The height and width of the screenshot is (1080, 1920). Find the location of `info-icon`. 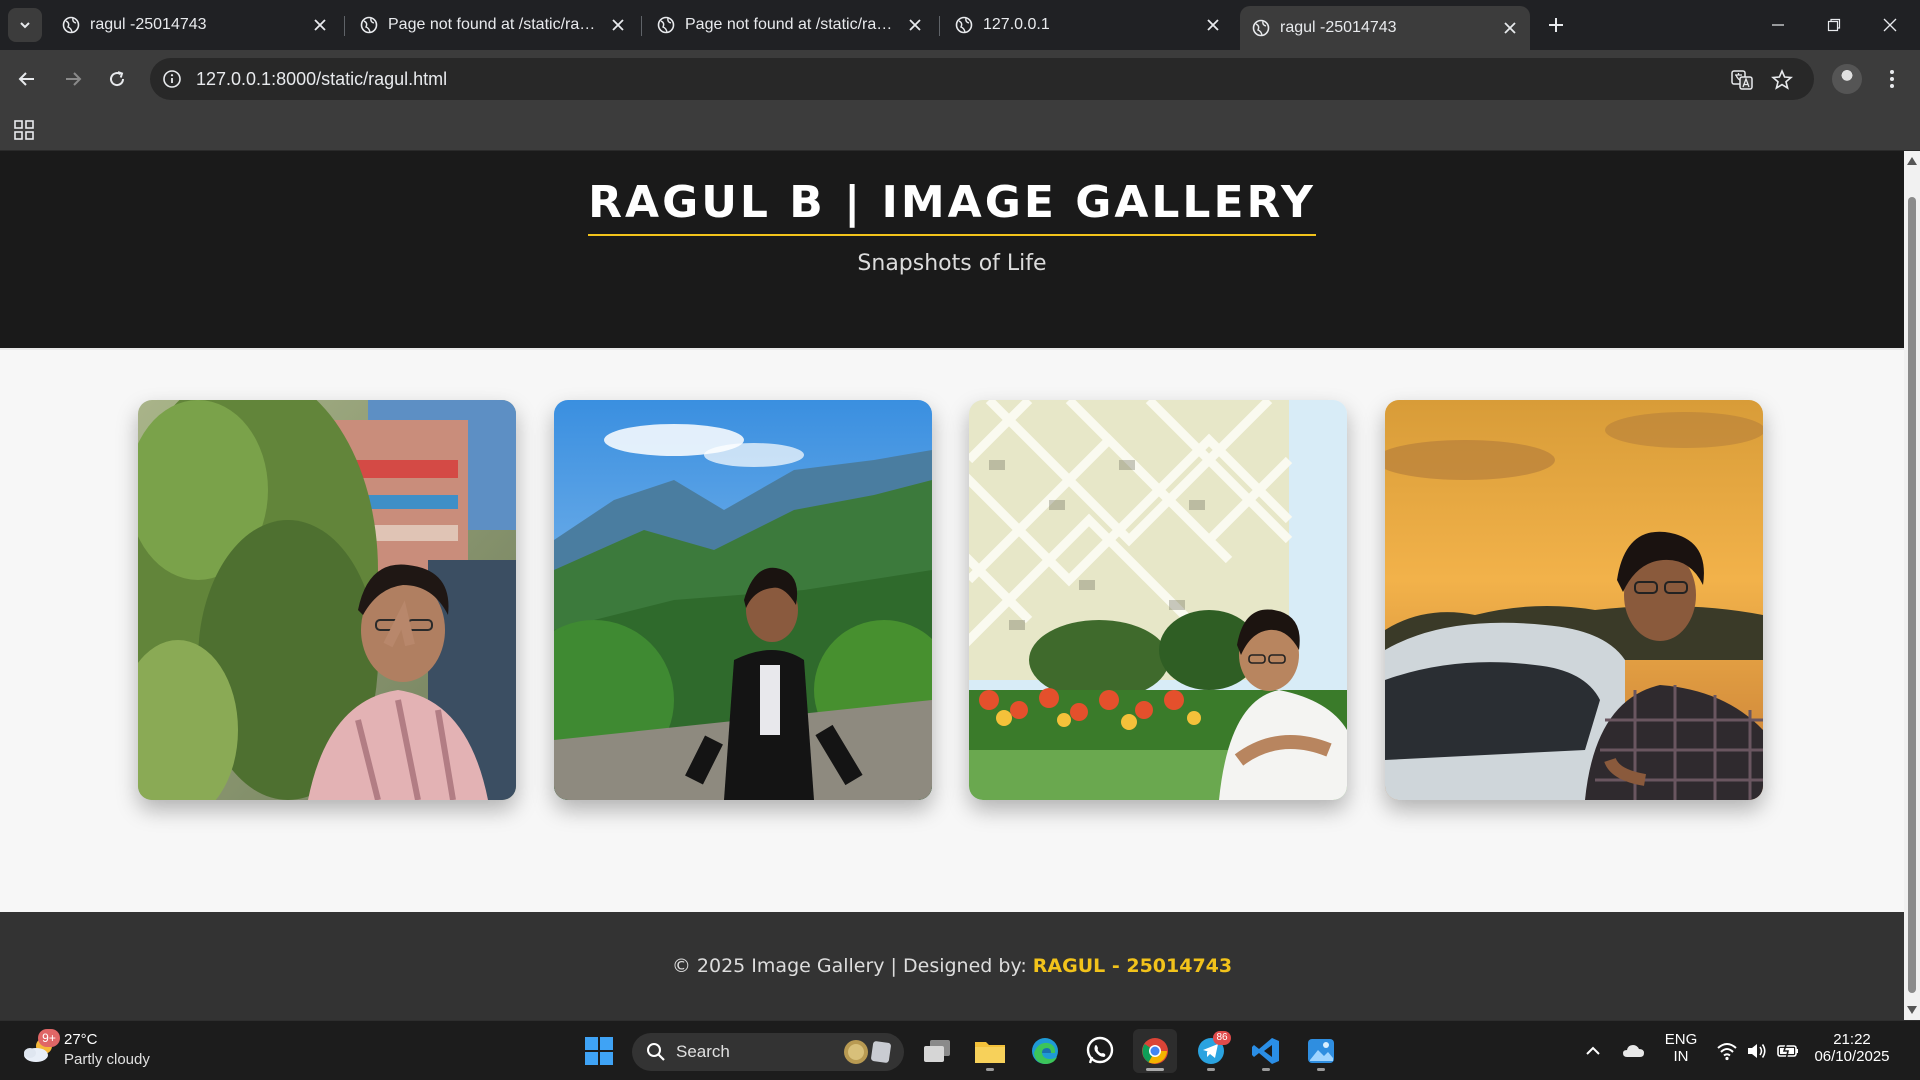

info-icon is located at coordinates (172, 79).